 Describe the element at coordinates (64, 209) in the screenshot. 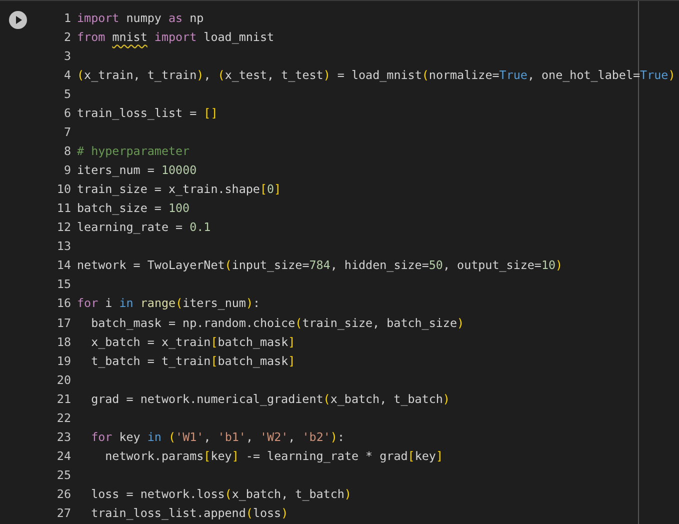

I see `line-number: 11` at that location.